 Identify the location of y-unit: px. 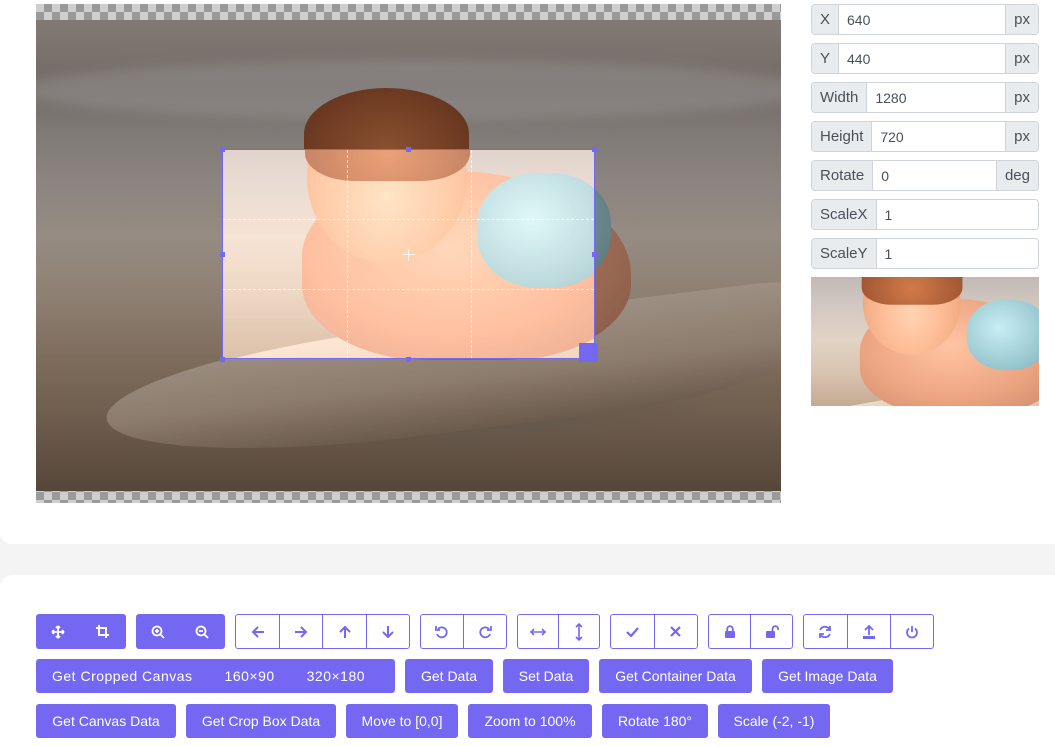
(1021, 58).